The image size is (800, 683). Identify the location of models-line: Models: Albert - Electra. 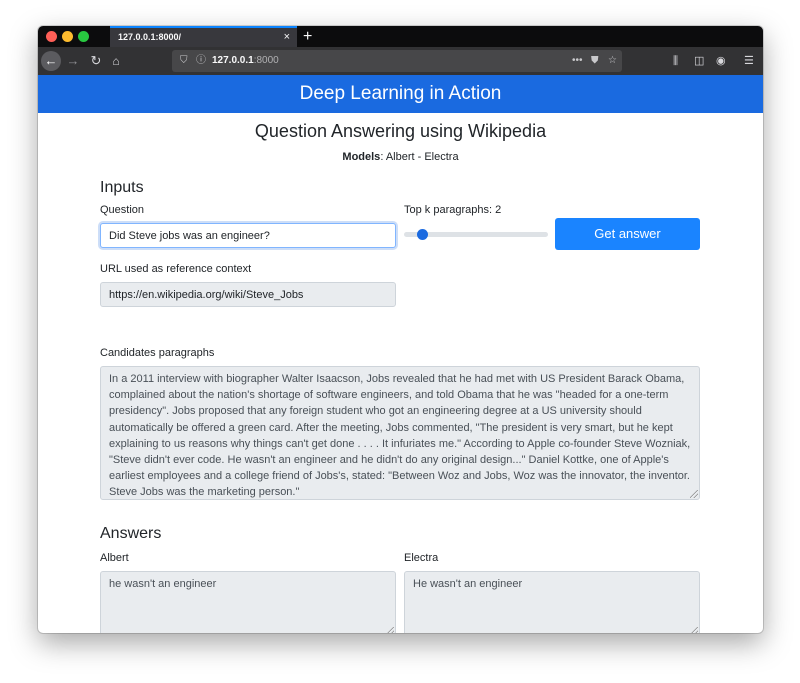
(400, 157).